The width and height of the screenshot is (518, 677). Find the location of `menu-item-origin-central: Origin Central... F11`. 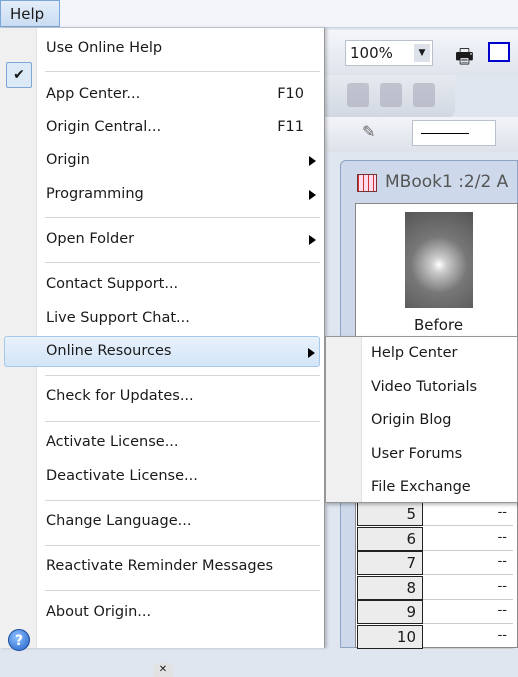

menu-item-origin-central: Origin Central... F11 is located at coordinates (162, 127).